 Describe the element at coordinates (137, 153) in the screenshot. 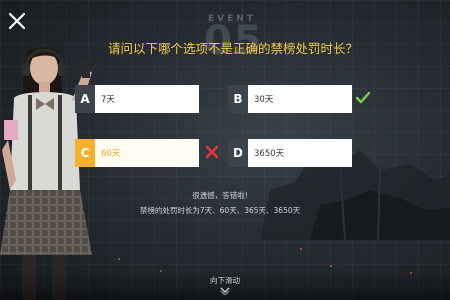

I see `option-c: C 60天` at that location.